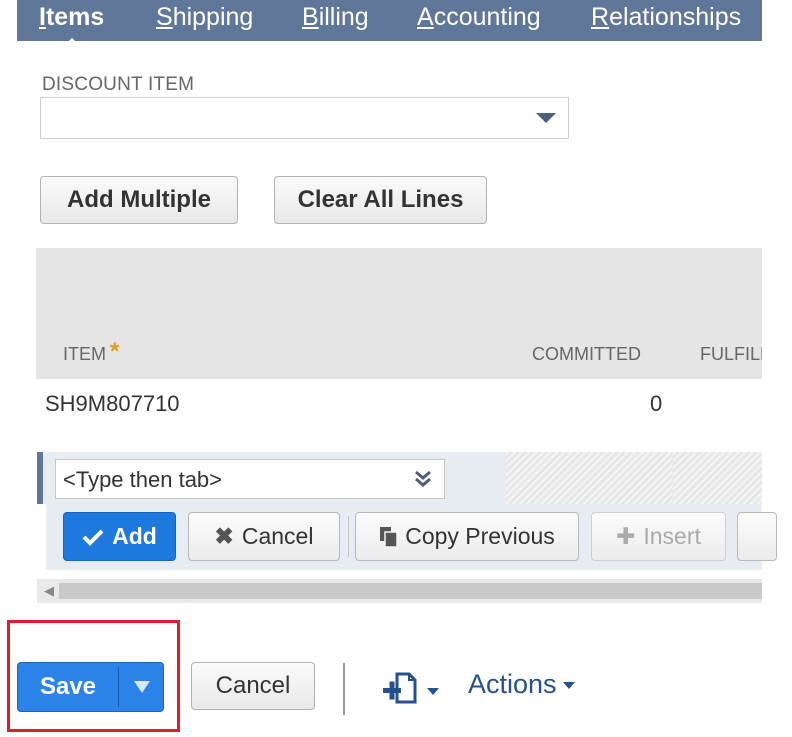 This screenshot has width=792, height=737. Describe the element at coordinates (250, 479) in the screenshot. I see `item-type-input: <Type then tab>` at that location.